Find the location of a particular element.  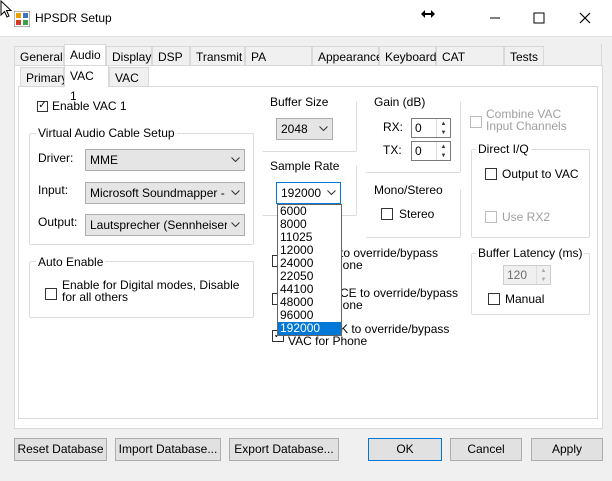

driver-label: Driver: is located at coordinates (56, 158).